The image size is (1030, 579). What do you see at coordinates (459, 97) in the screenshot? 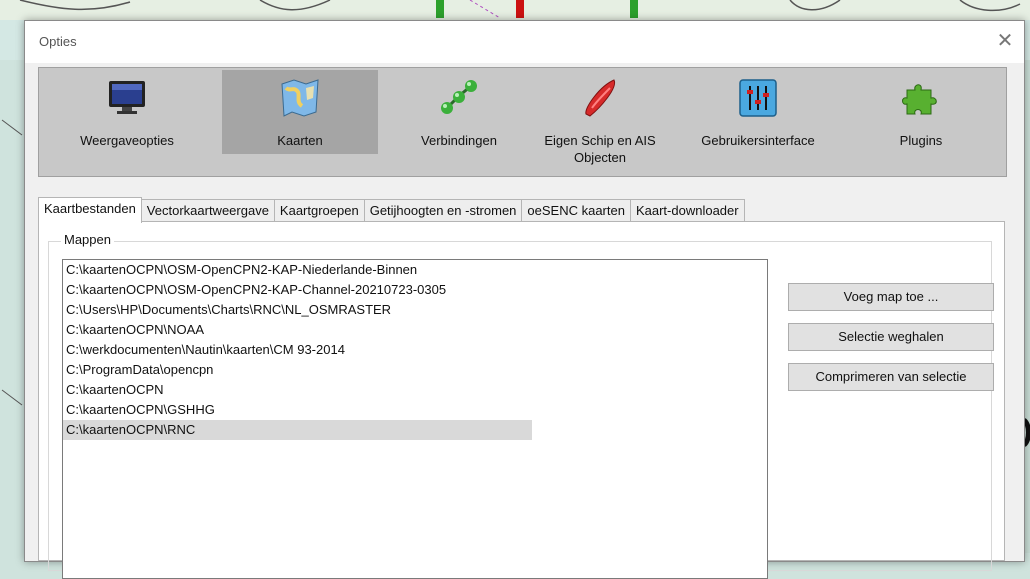
I see `connections-icon` at bounding box center [459, 97].